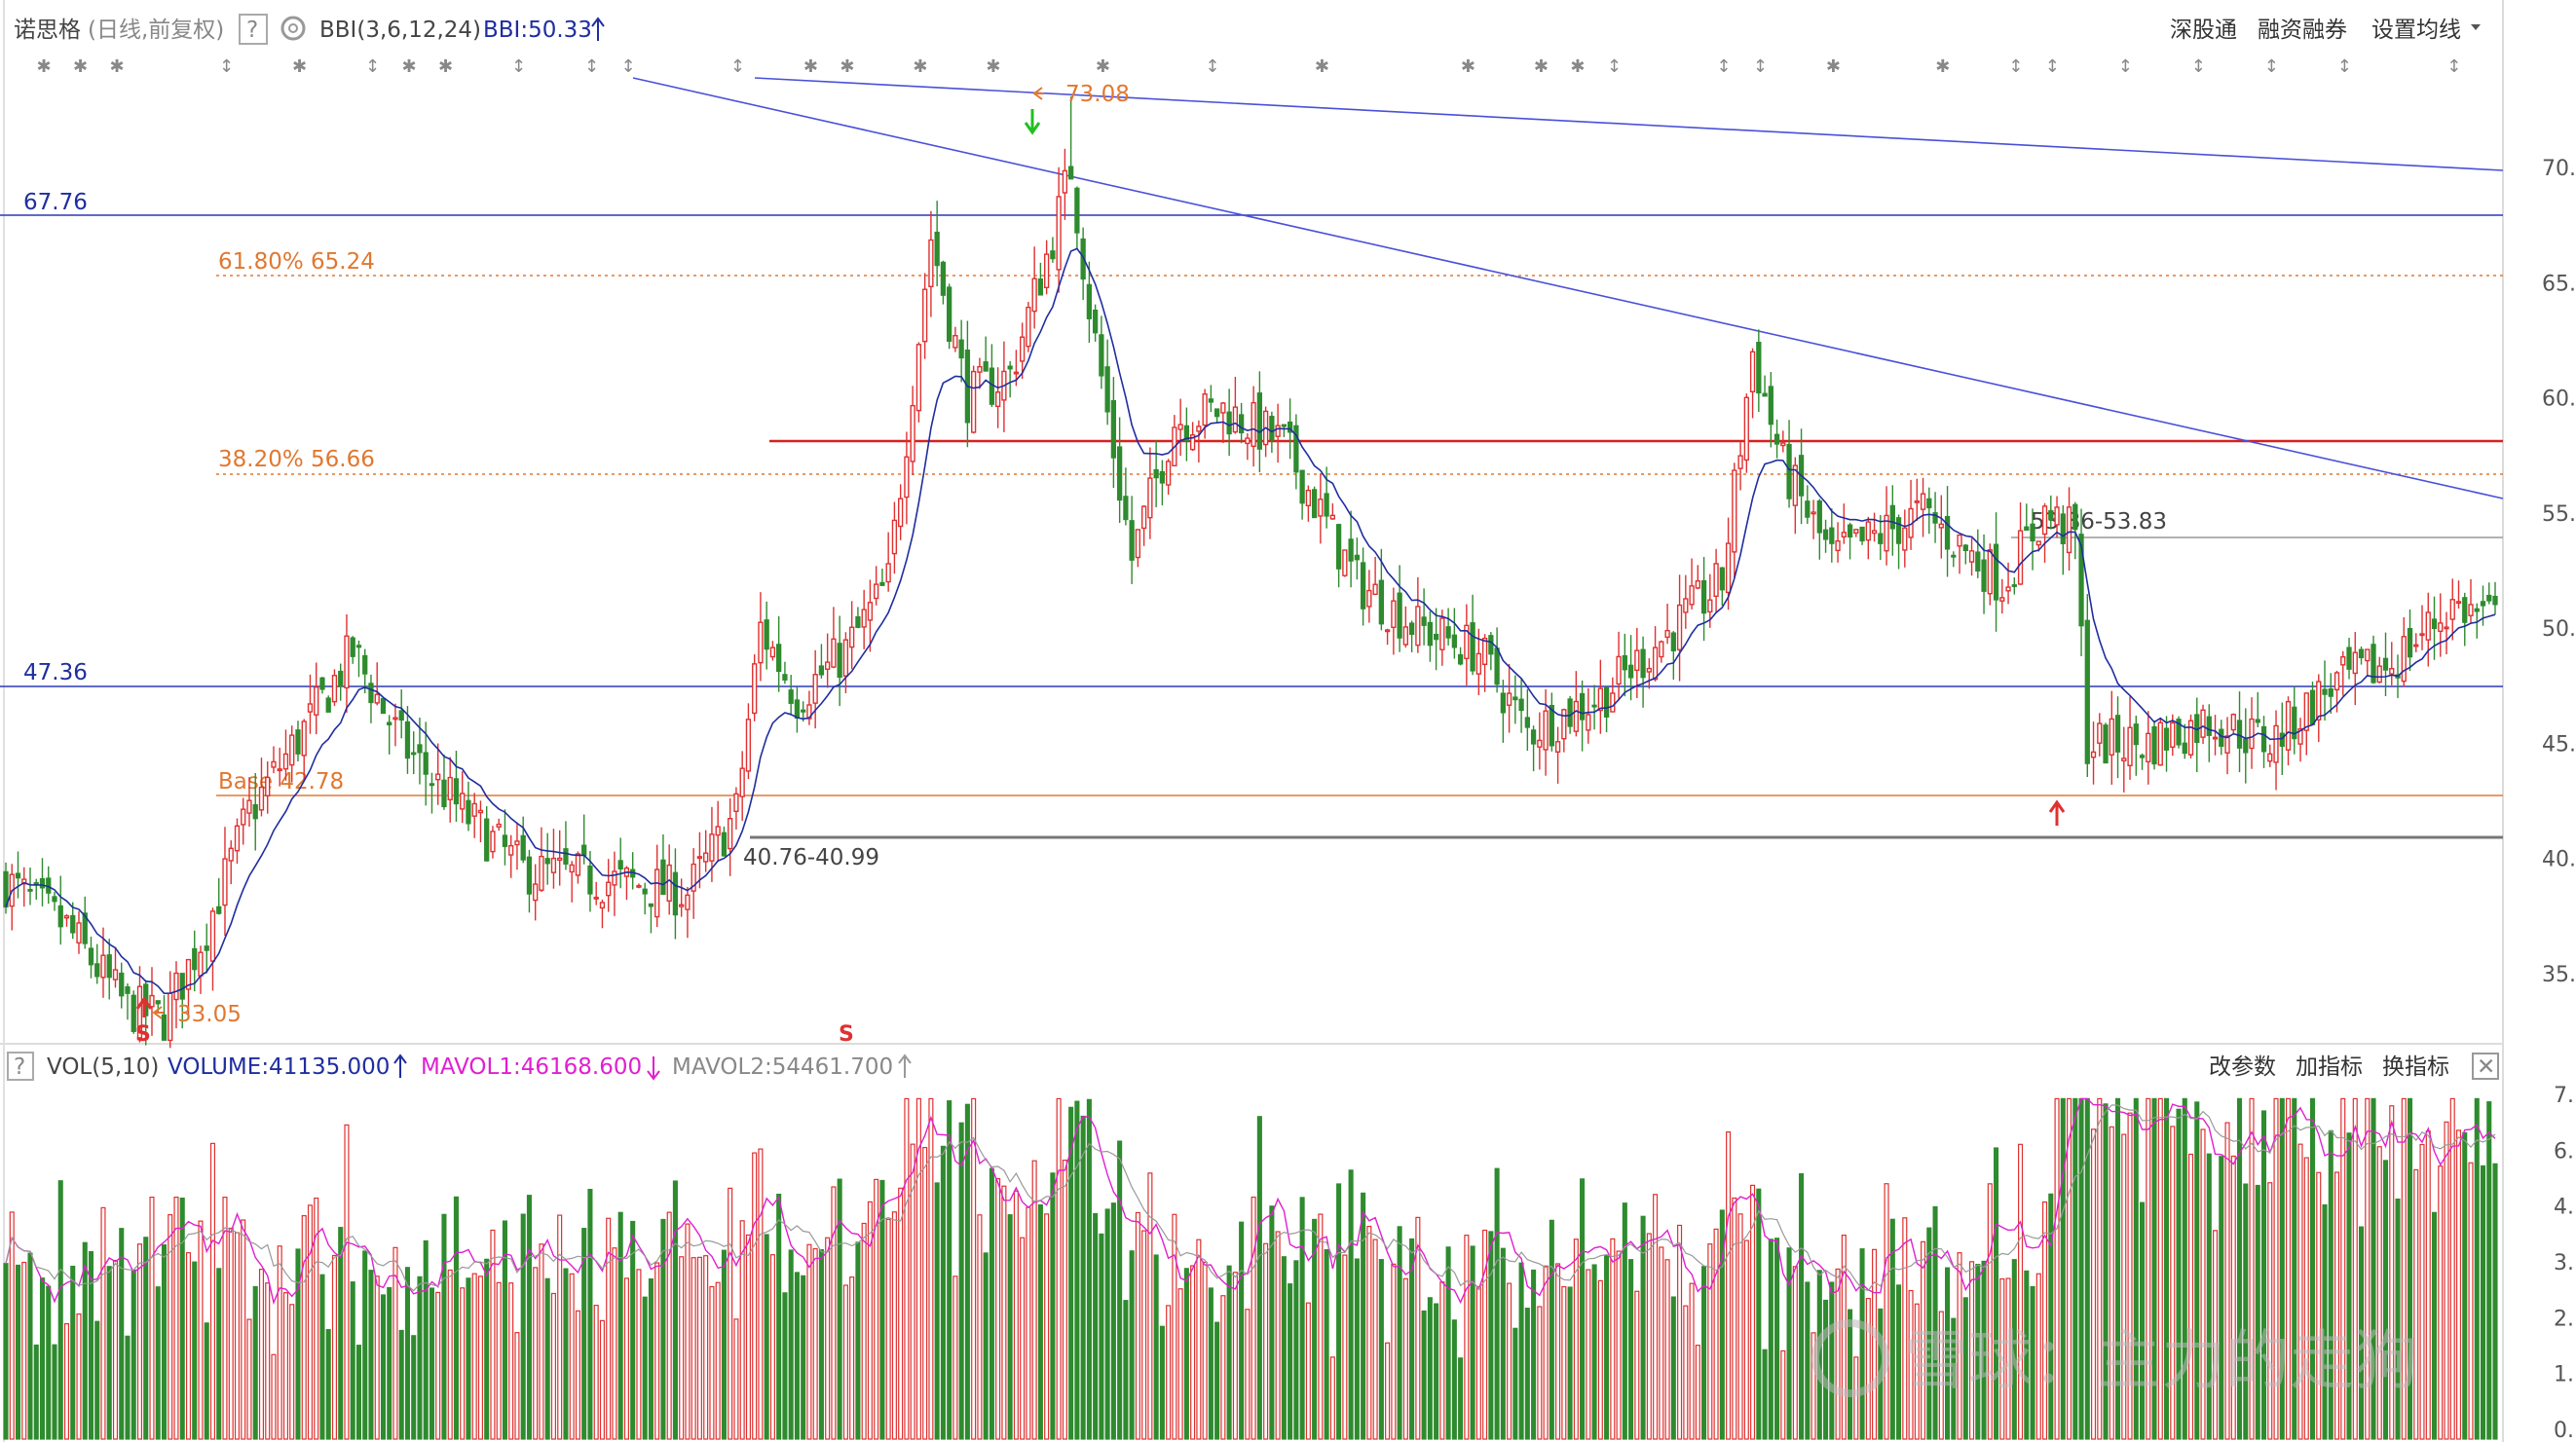 This screenshot has height=1442, width=2576. What do you see at coordinates (2415, 1067) in the screenshot?
I see `vol-switch-indicator-button: 换指标` at bounding box center [2415, 1067].